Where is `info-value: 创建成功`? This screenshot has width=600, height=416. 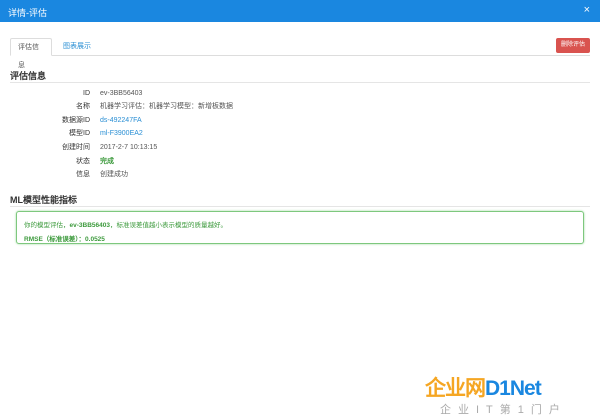
info-value: 创建成功 is located at coordinates (114, 174).